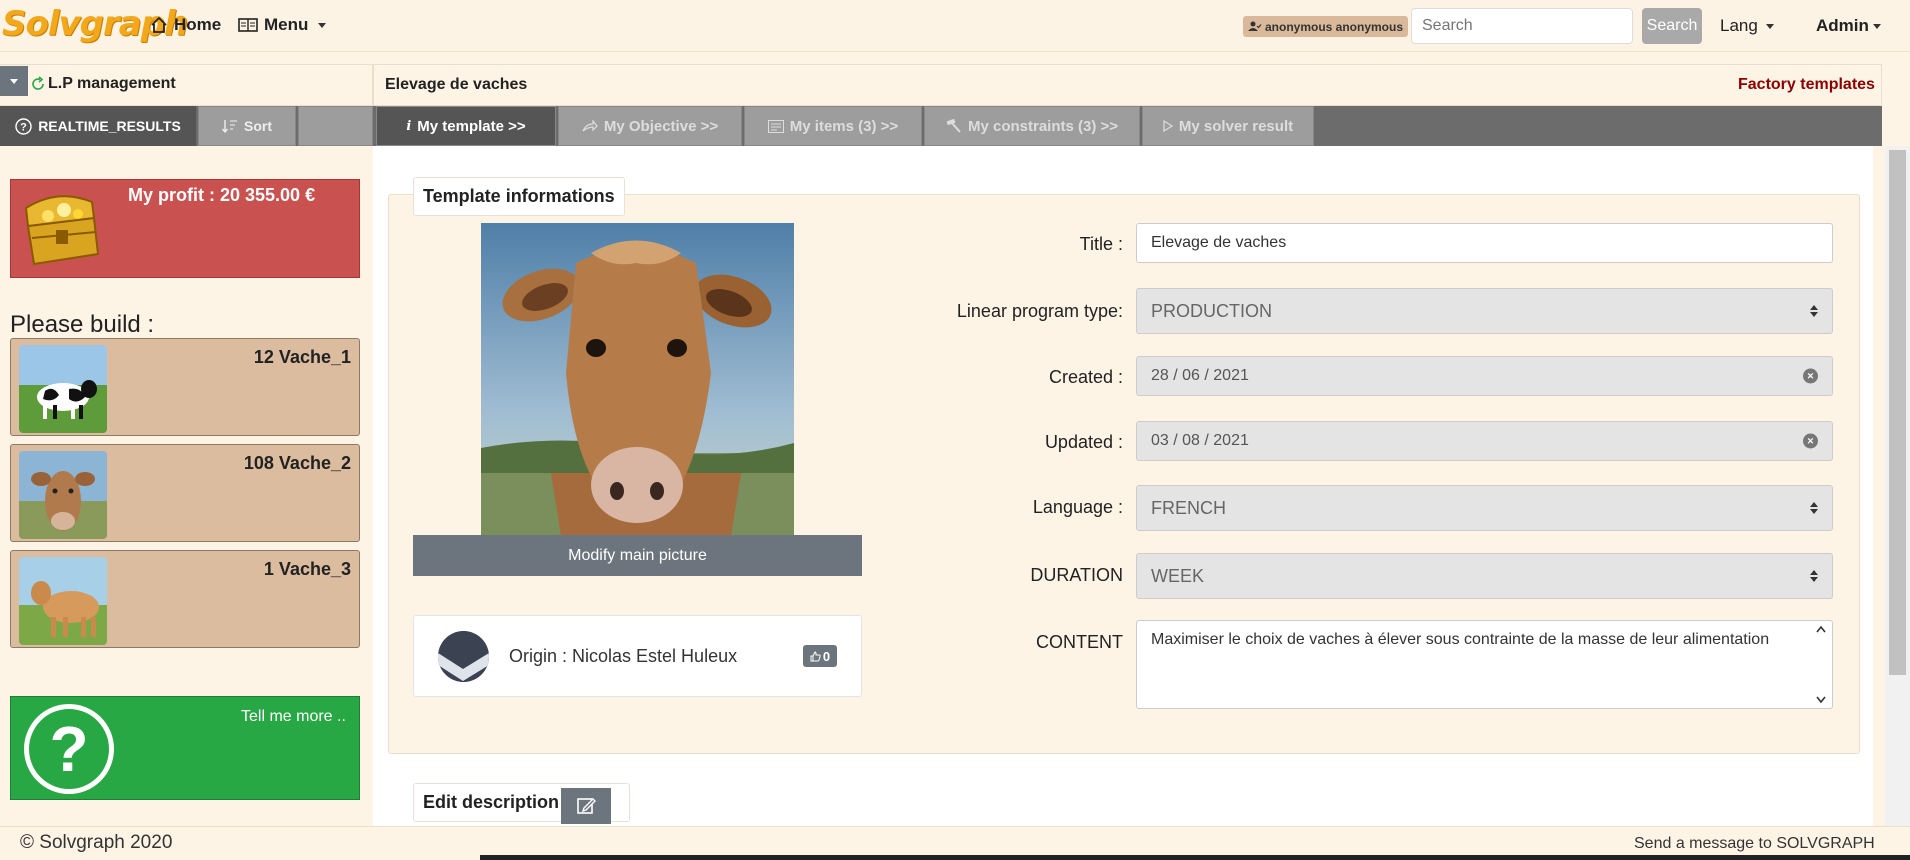 The width and height of the screenshot is (1910, 860). I want to click on created-date-value: 28 / 06 / 2021, so click(1200, 375).